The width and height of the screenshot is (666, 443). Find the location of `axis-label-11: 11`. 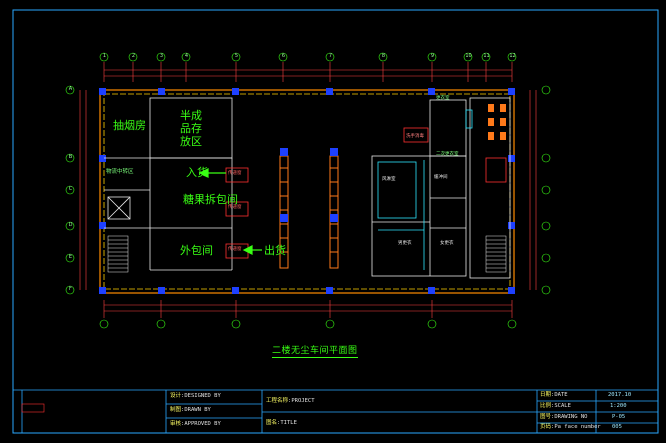

axis-label-11: 11 is located at coordinates (486, 56).